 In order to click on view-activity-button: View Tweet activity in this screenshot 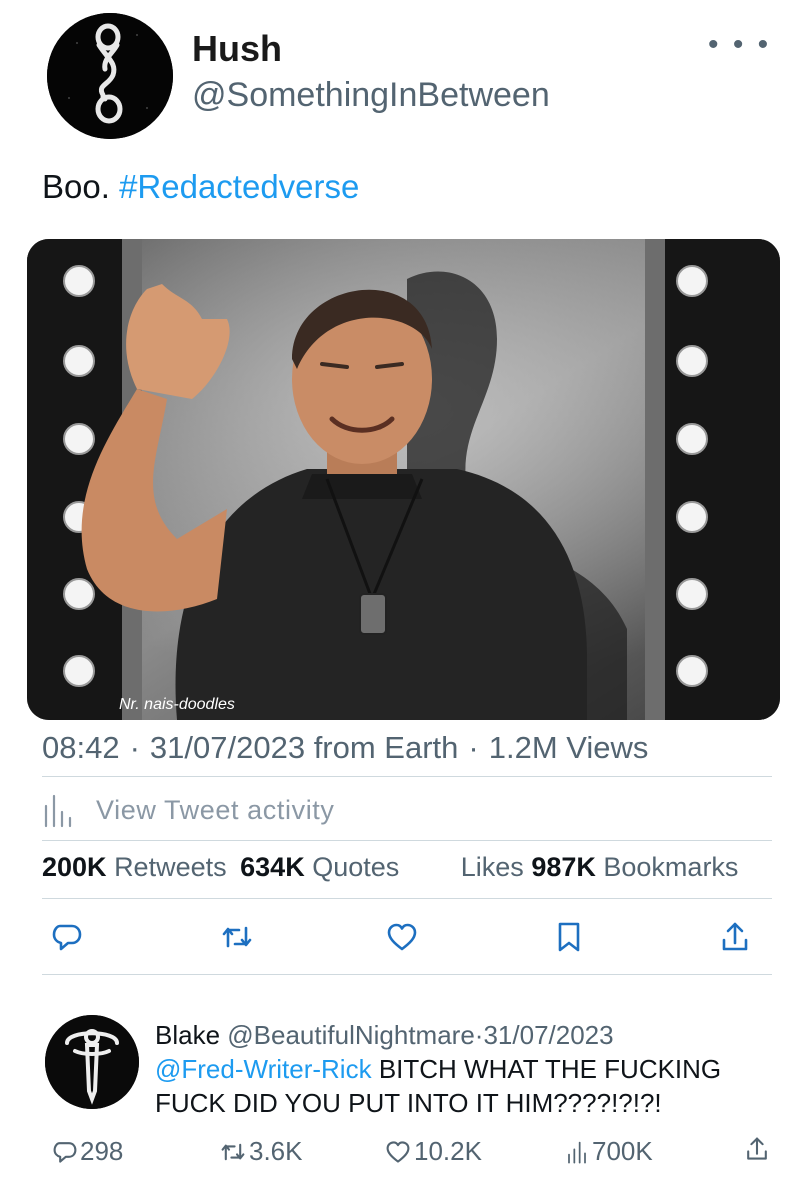, I will do `click(188, 810)`.